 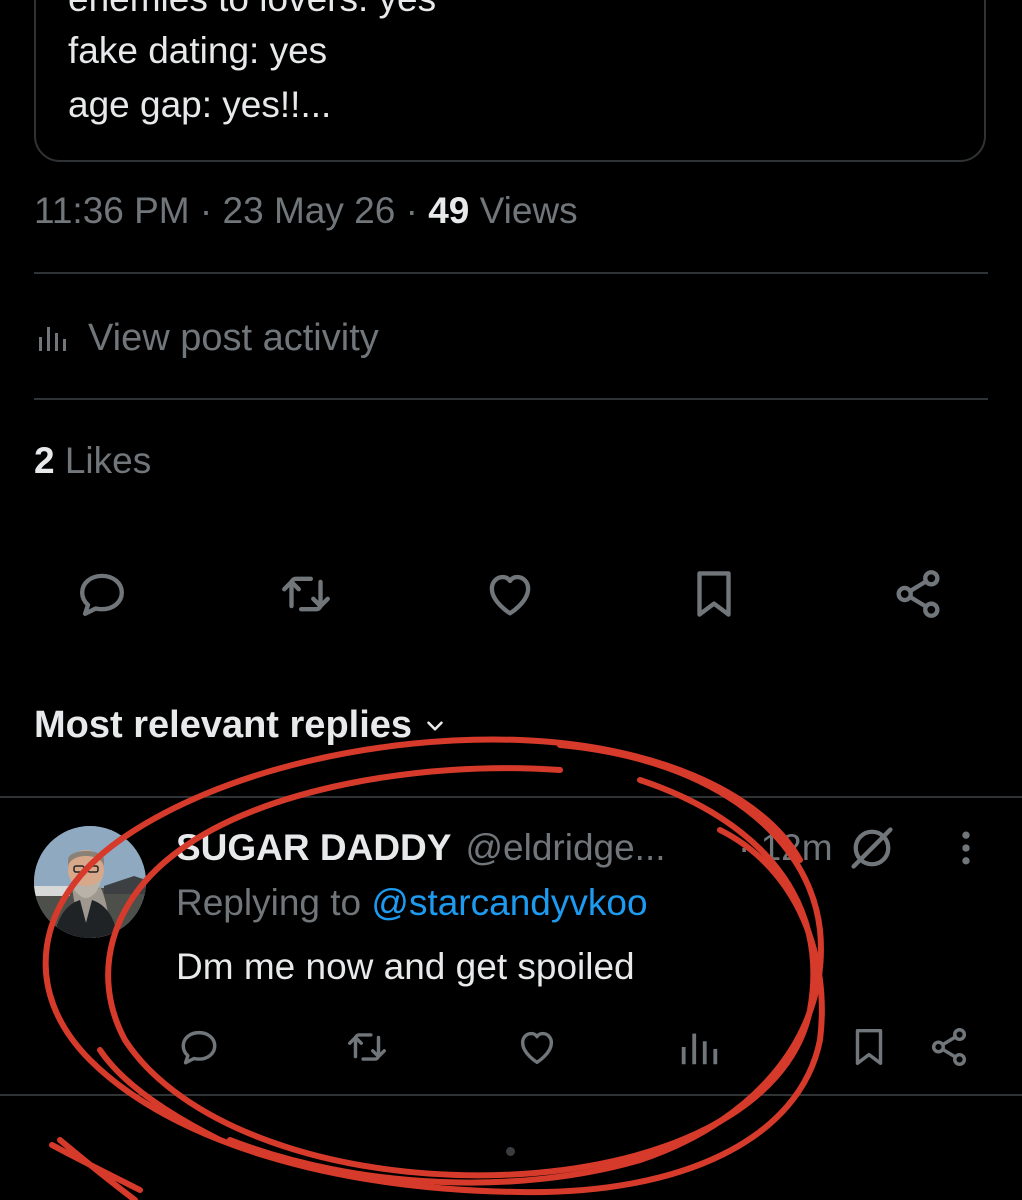 I want to click on post-meta: 11:36 PM · 23 May 26 · 49 Views, so click(x=306, y=211).